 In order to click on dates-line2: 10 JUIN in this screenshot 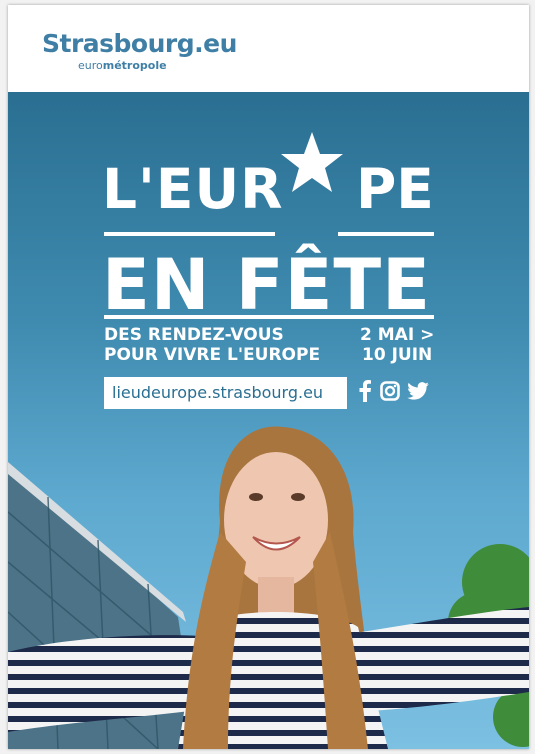, I will do `click(397, 355)`.